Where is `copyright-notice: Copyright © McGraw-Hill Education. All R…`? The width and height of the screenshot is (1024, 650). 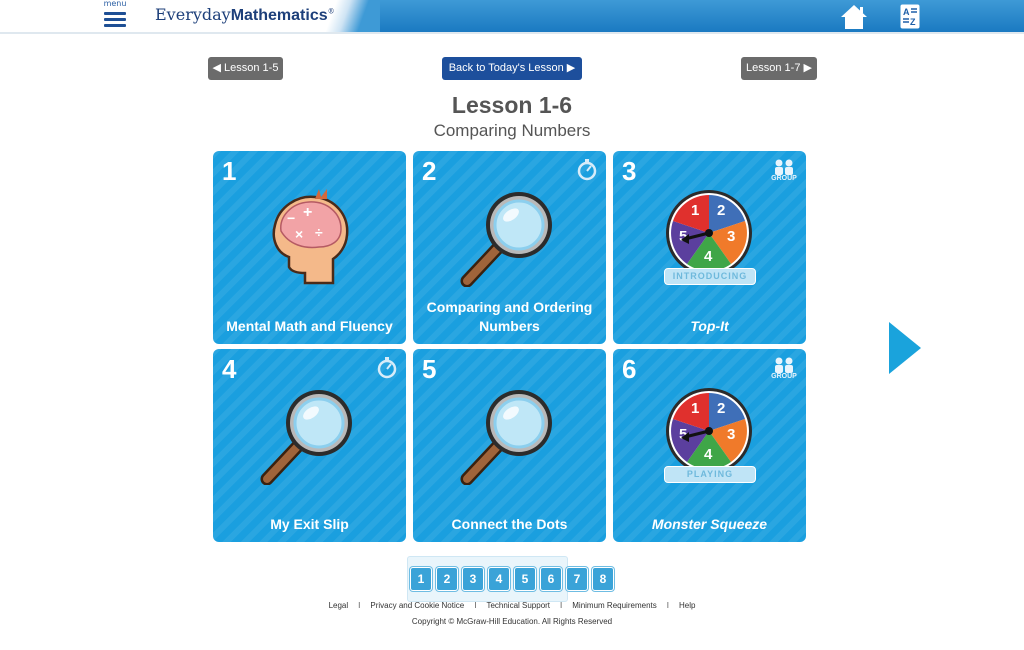 copyright-notice: Copyright © McGraw-Hill Education. All R… is located at coordinates (512, 621).